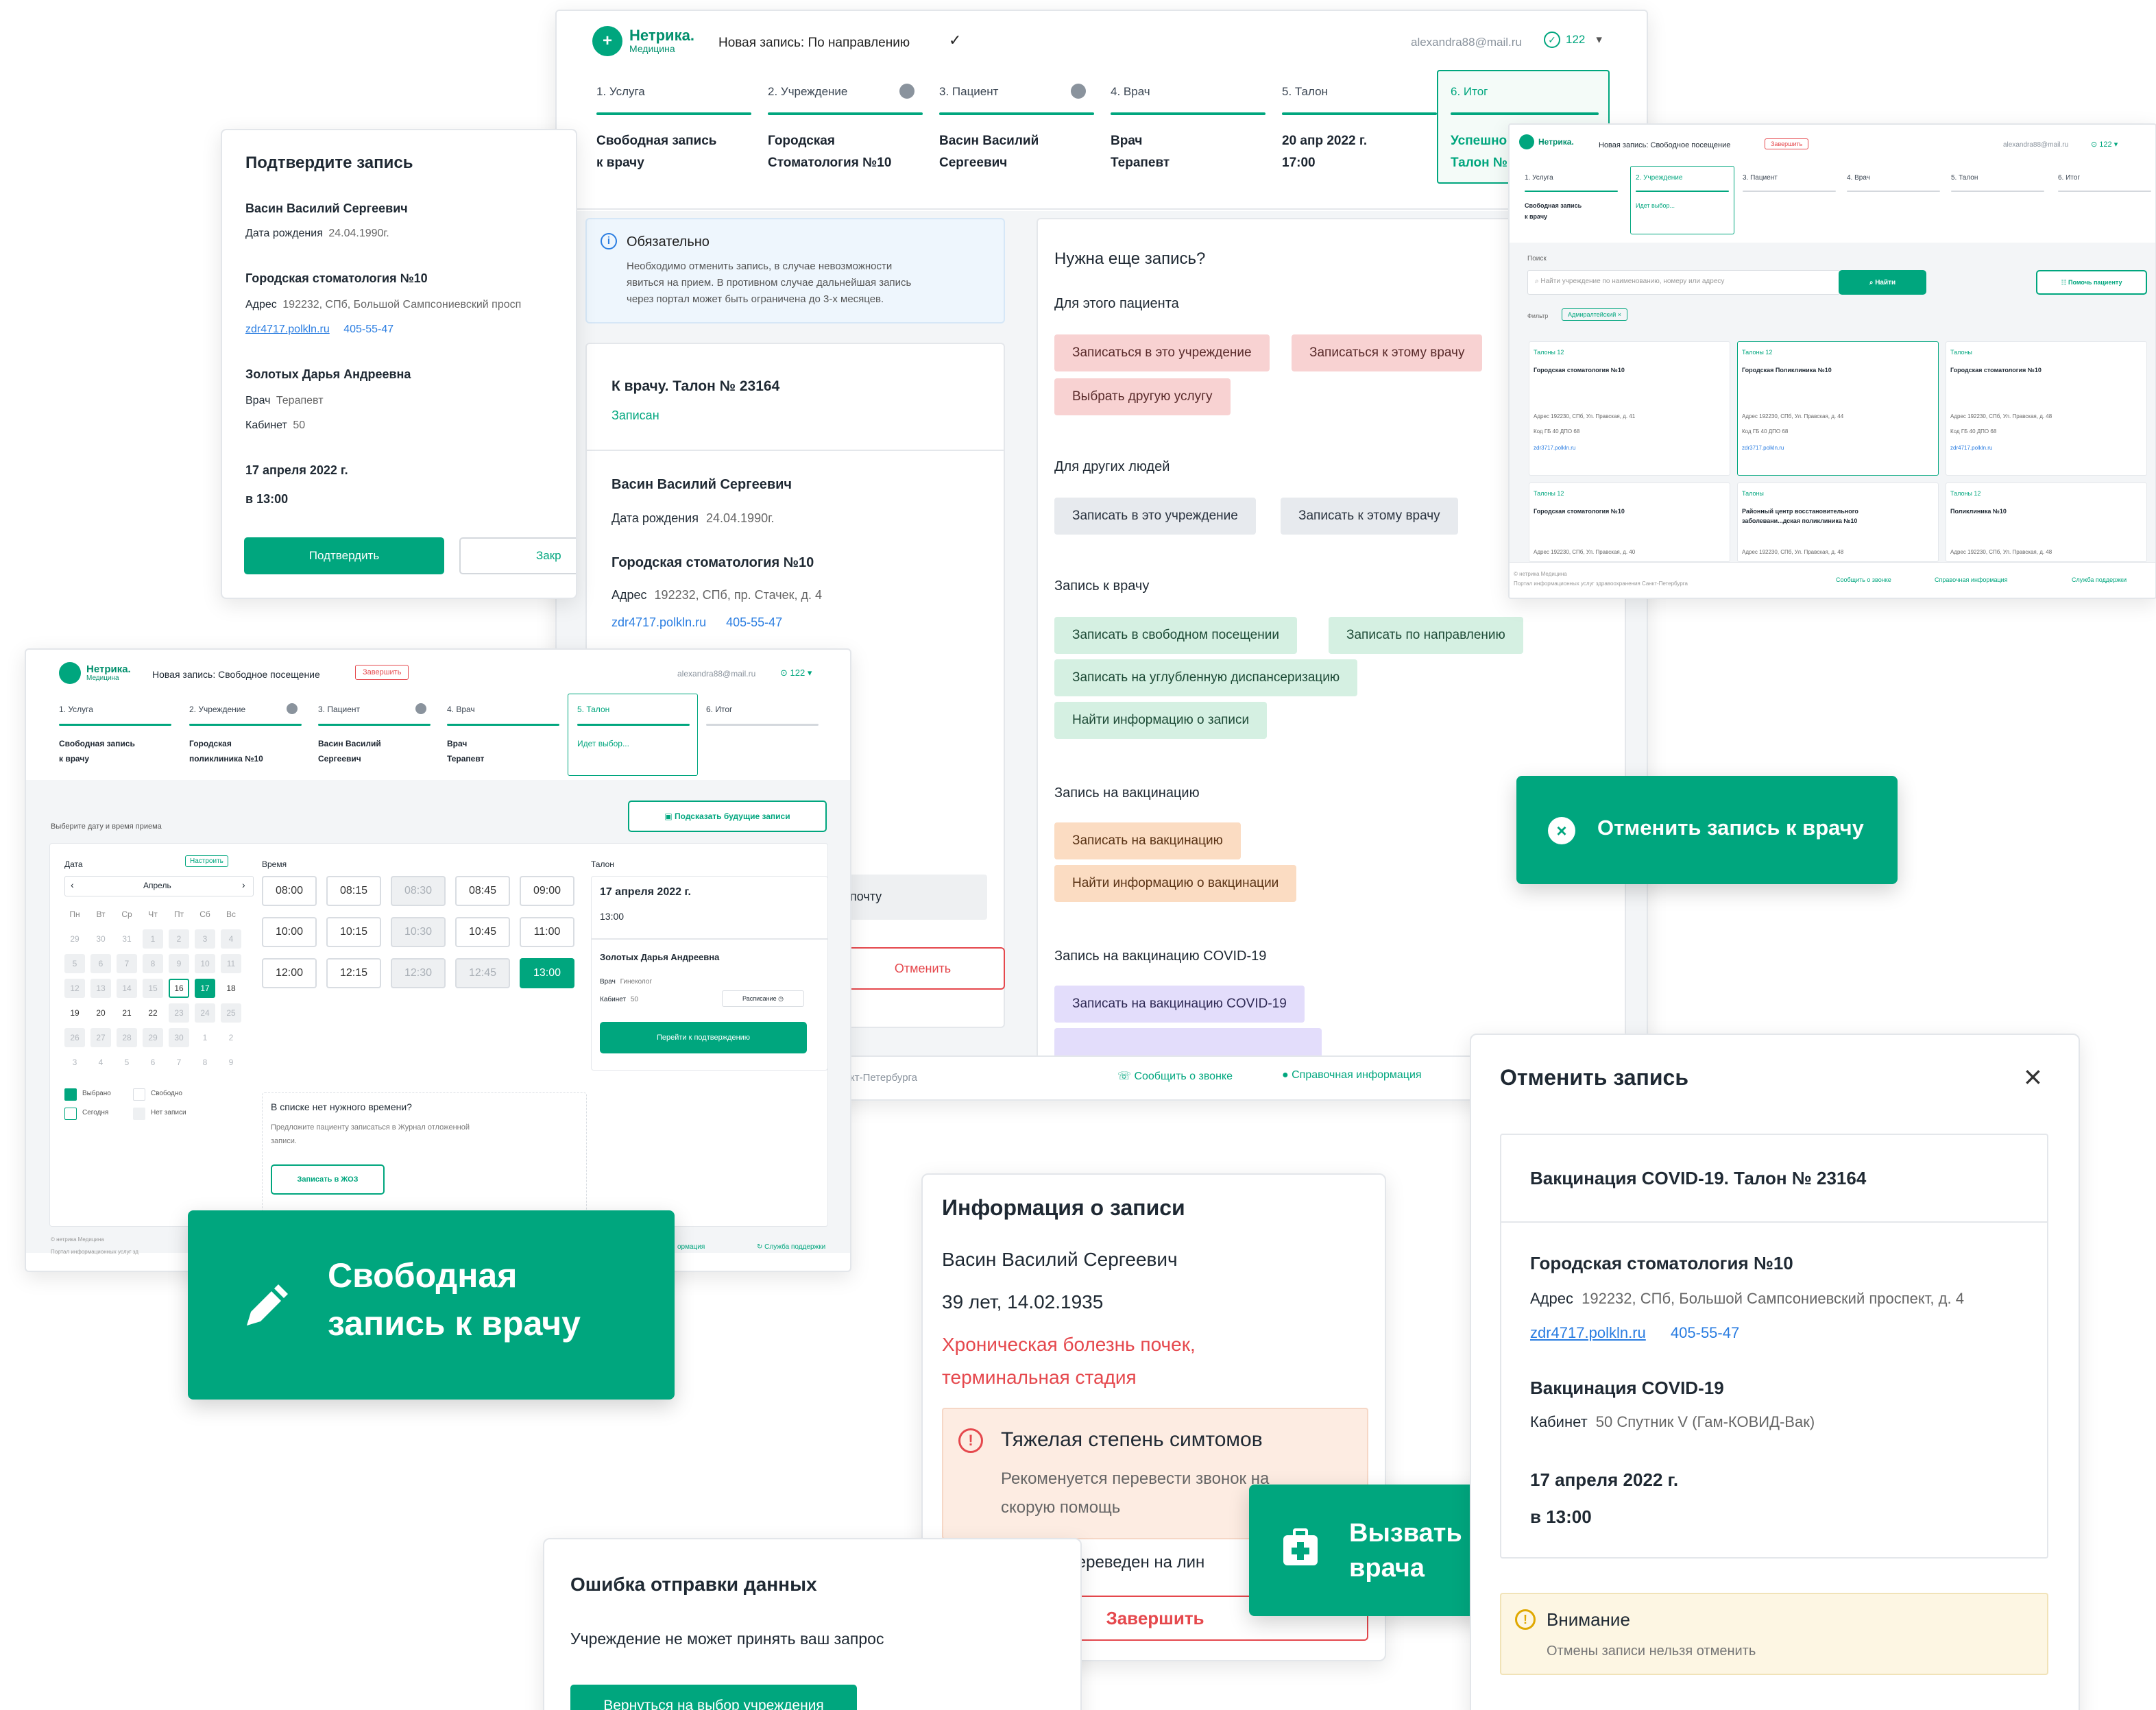 The image size is (2156, 1710). Describe the element at coordinates (719, 709) in the screenshot. I see `sched-step-6: 6. Итог` at that location.